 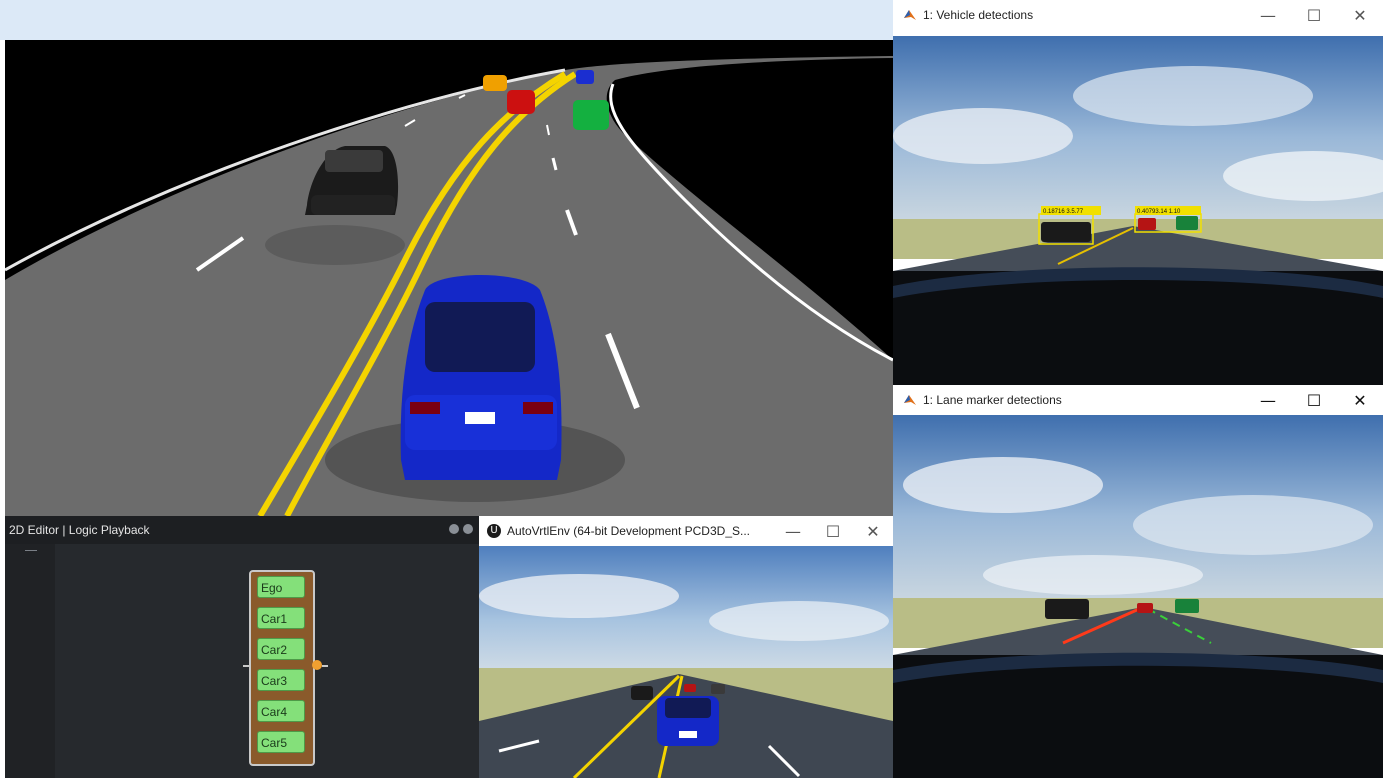 What do you see at coordinates (1063, 212) in the screenshot?
I see `detection-label: 0.18716 3.5.77` at bounding box center [1063, 212].